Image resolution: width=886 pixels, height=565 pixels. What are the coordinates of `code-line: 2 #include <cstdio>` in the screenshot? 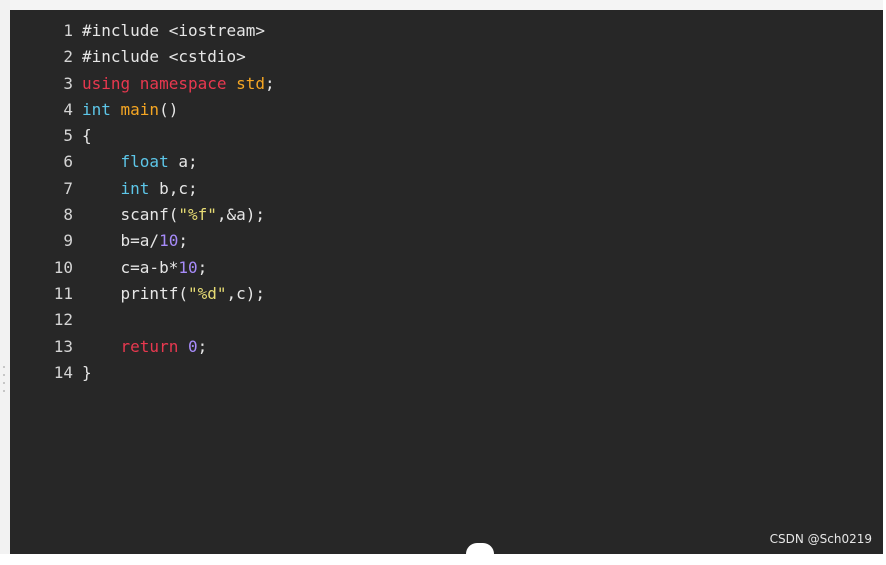 It's located at (446, 57).